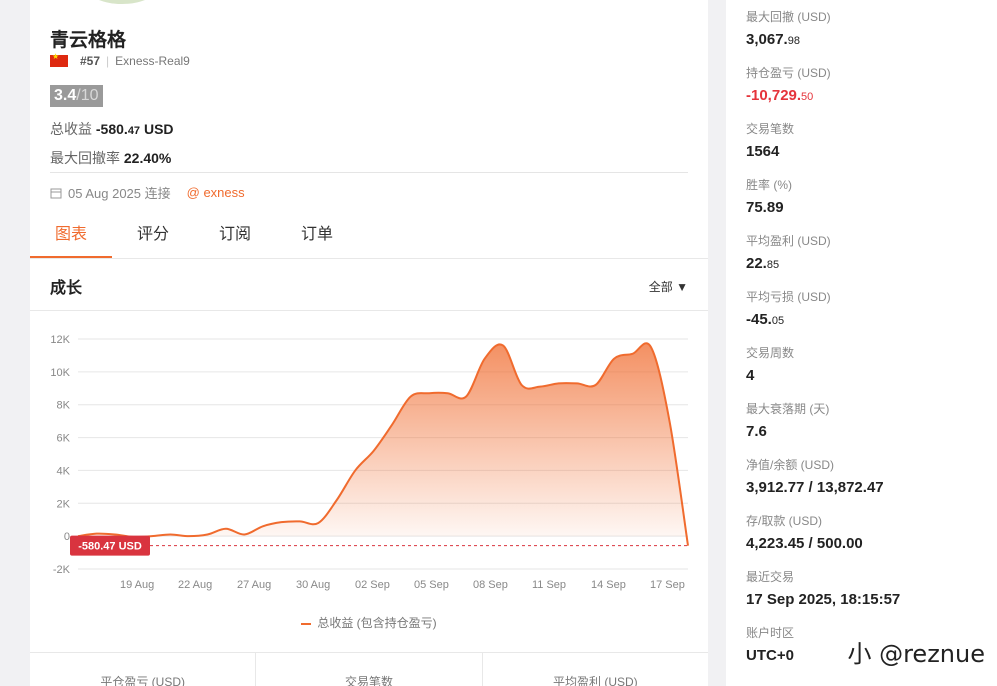 This screenshot has width=997, height=686. Describe the element at coordinates (62, 570) in the screenshot. I see `y-tick-label: -2K` at that location.